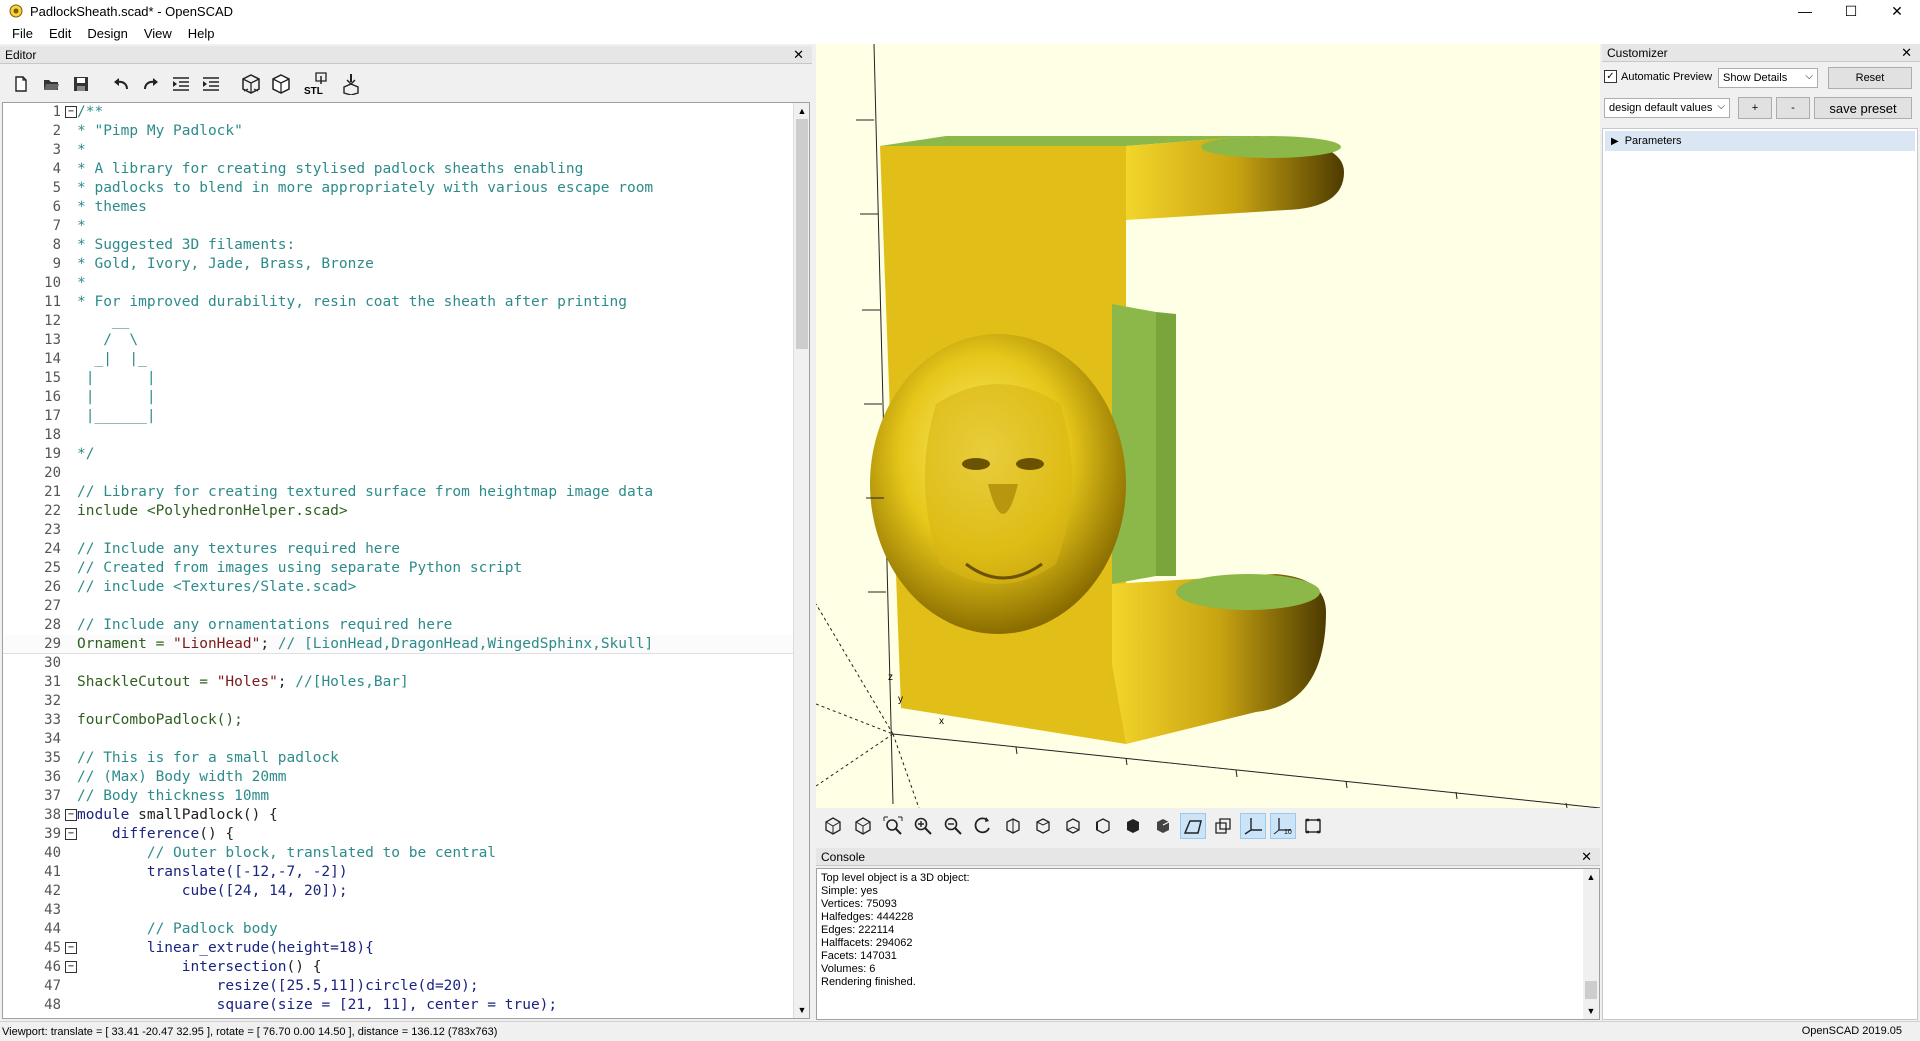 This screenshot has width=1920, height=1041. I want to click on details-select: Show Details ⌵, so click(1768, 78).